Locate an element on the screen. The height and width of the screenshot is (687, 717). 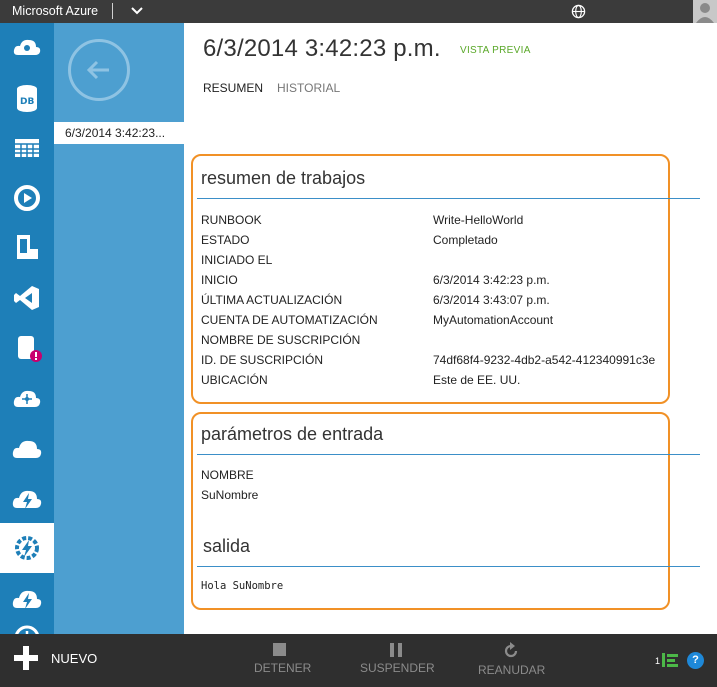
service-bus-icon is located at coordinates (27, 398).